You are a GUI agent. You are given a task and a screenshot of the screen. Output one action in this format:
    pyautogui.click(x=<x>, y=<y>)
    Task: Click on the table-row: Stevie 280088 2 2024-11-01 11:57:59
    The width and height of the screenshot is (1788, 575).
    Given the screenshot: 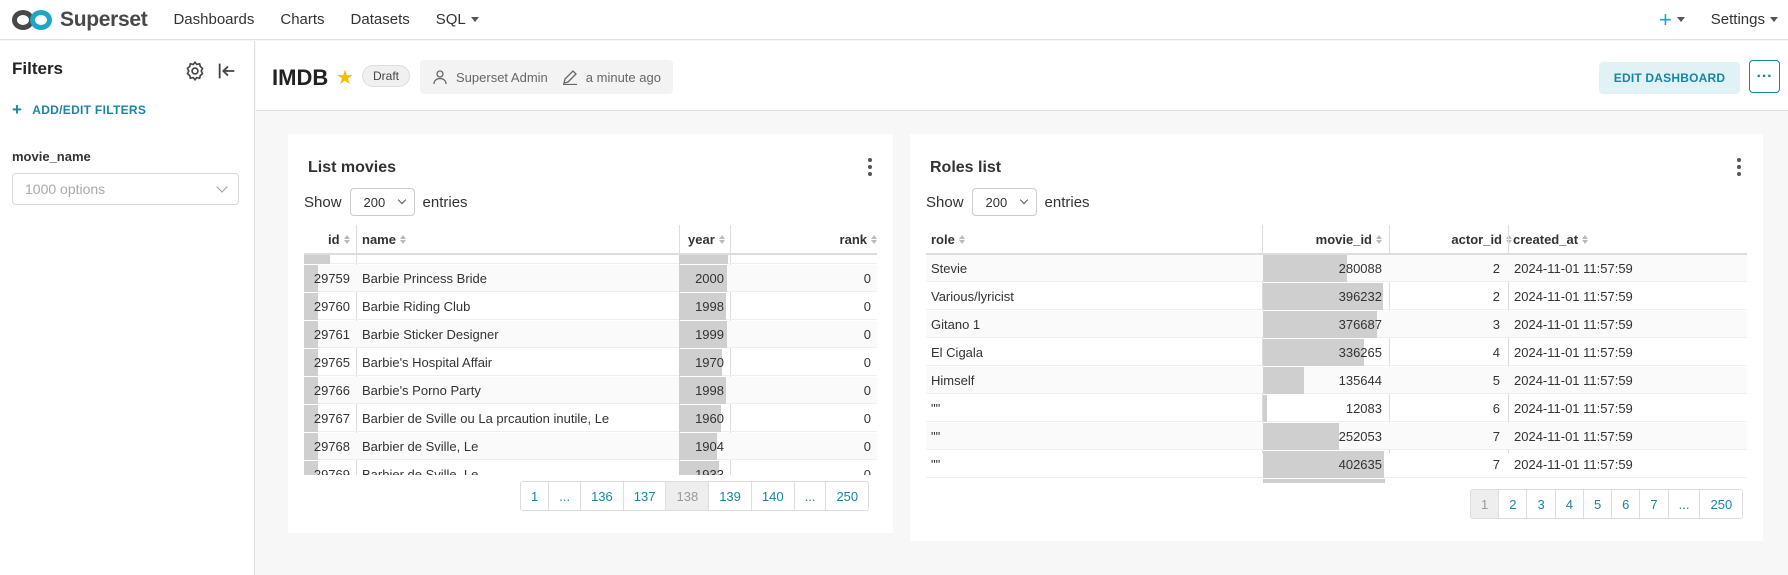 What is the action you would take?
    pyautogui.click(x=1336, y=268)
    